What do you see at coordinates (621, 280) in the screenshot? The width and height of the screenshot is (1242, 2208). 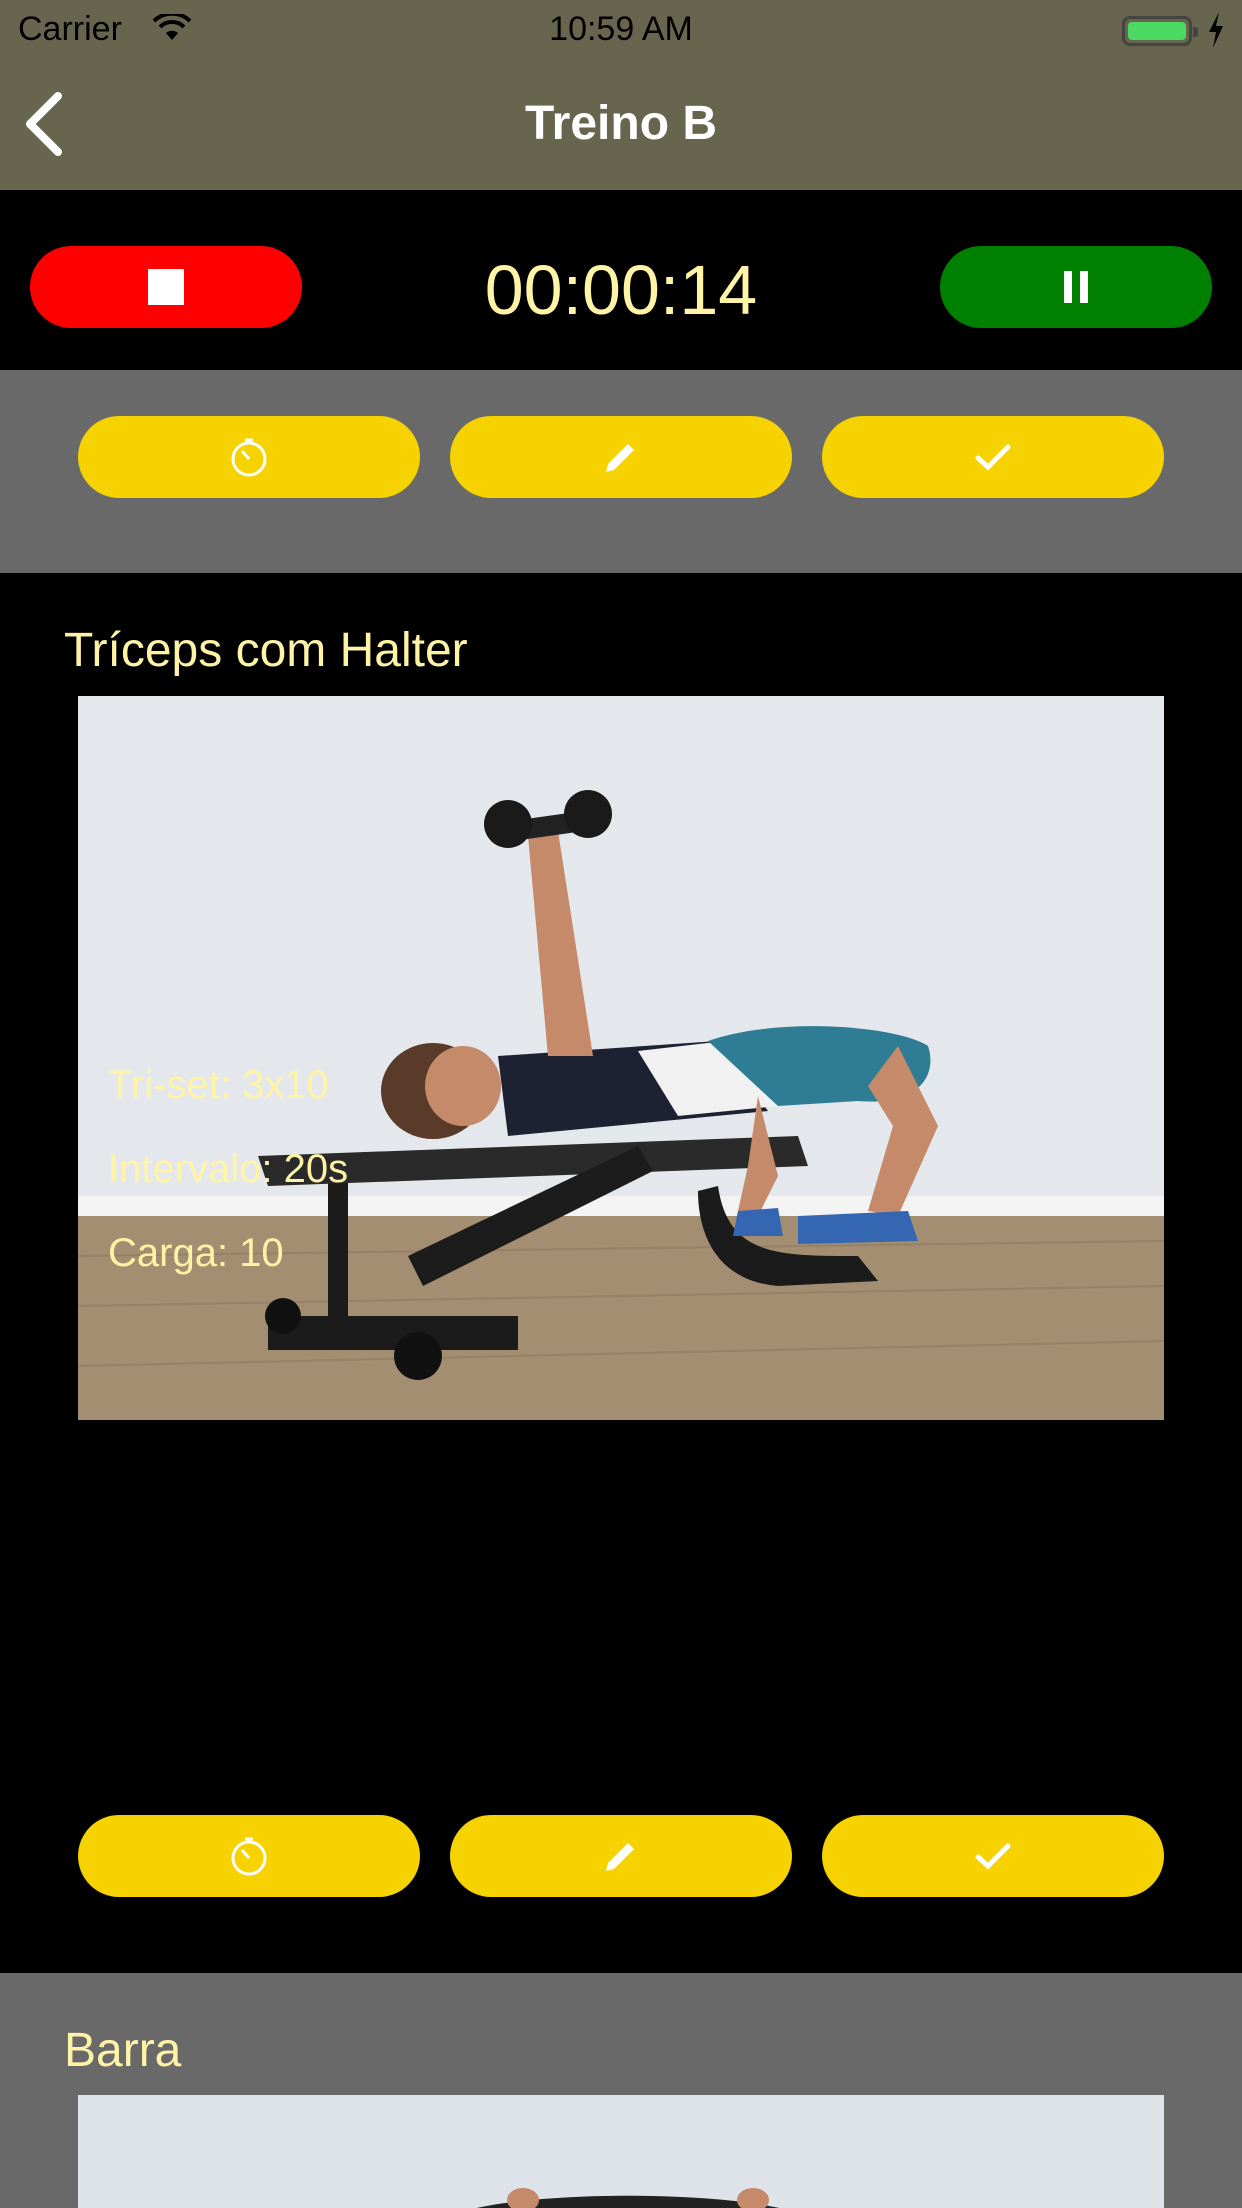 I see `workout-timer-bar: 00:00:14` at bounding box center [621, 280].